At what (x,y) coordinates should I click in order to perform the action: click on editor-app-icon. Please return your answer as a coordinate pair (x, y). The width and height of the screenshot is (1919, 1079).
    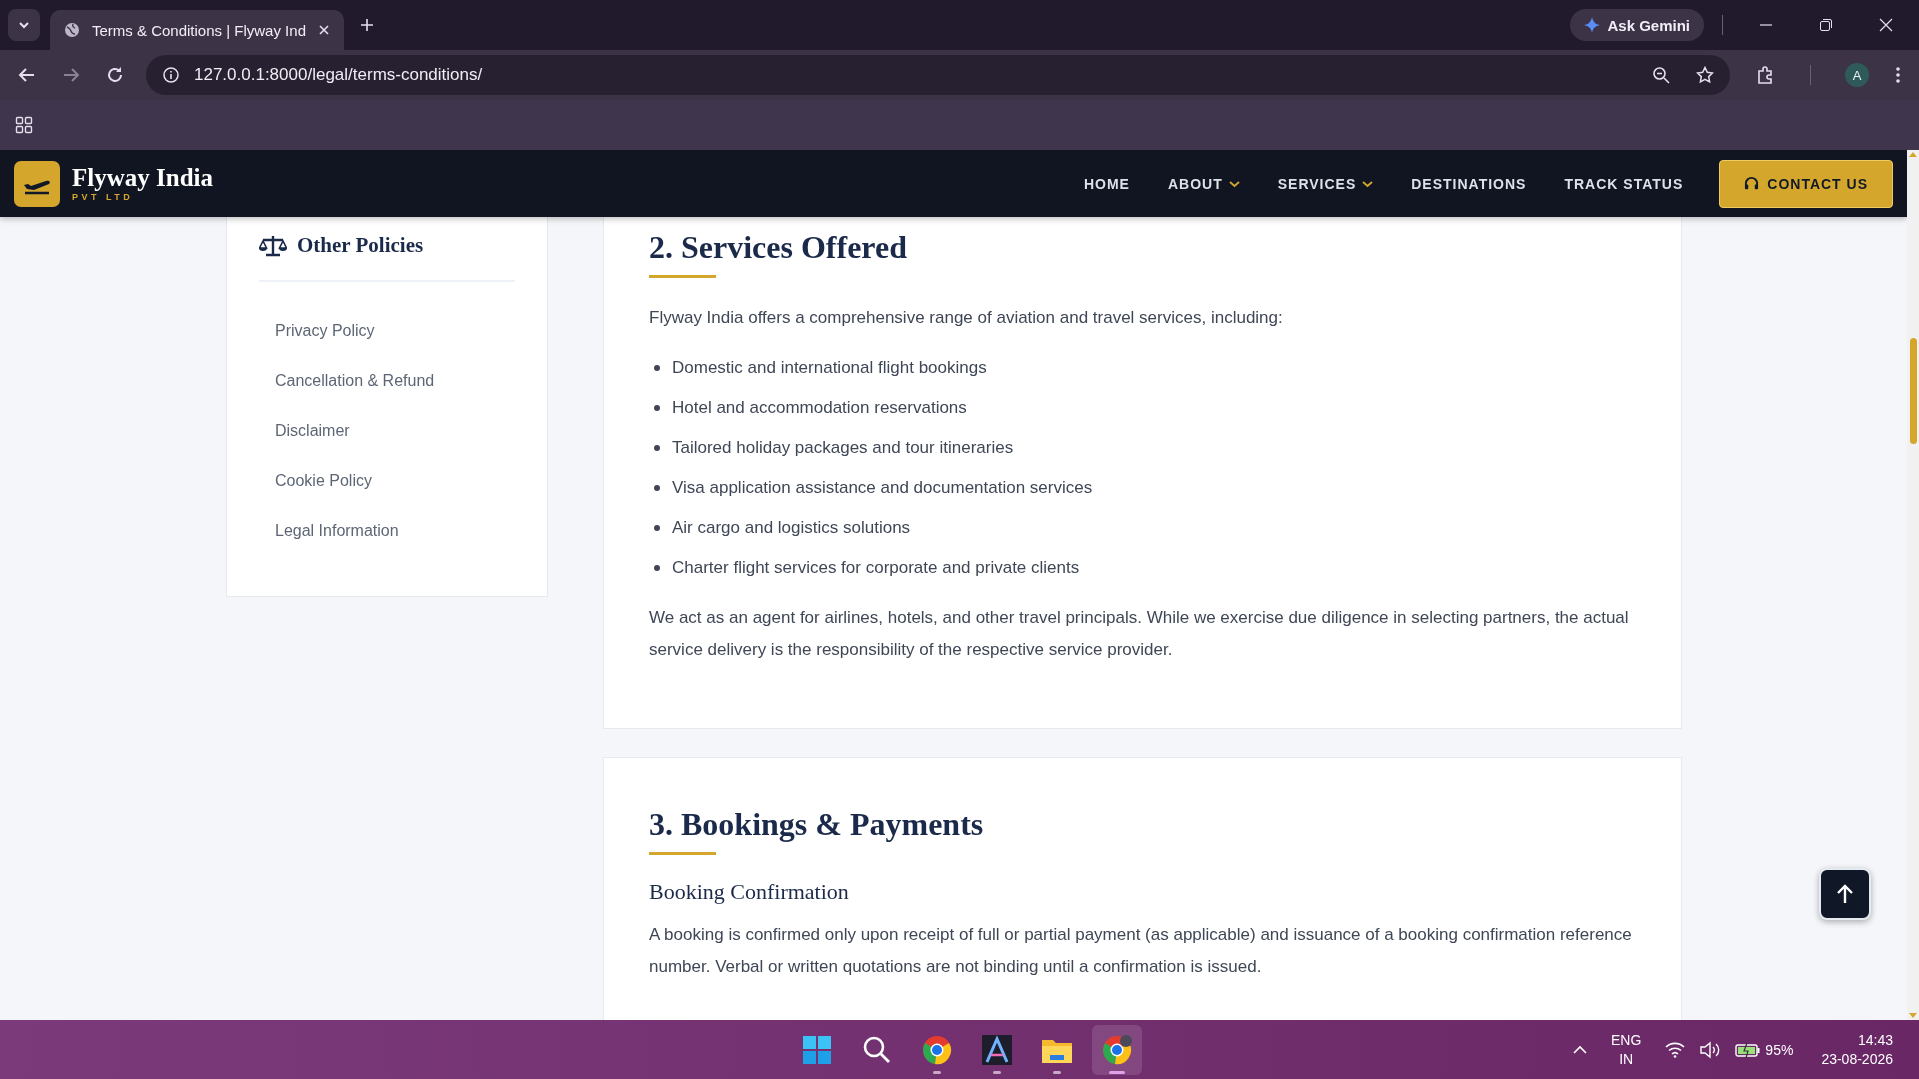
    Looking at the image, I should click on (996, 1049).